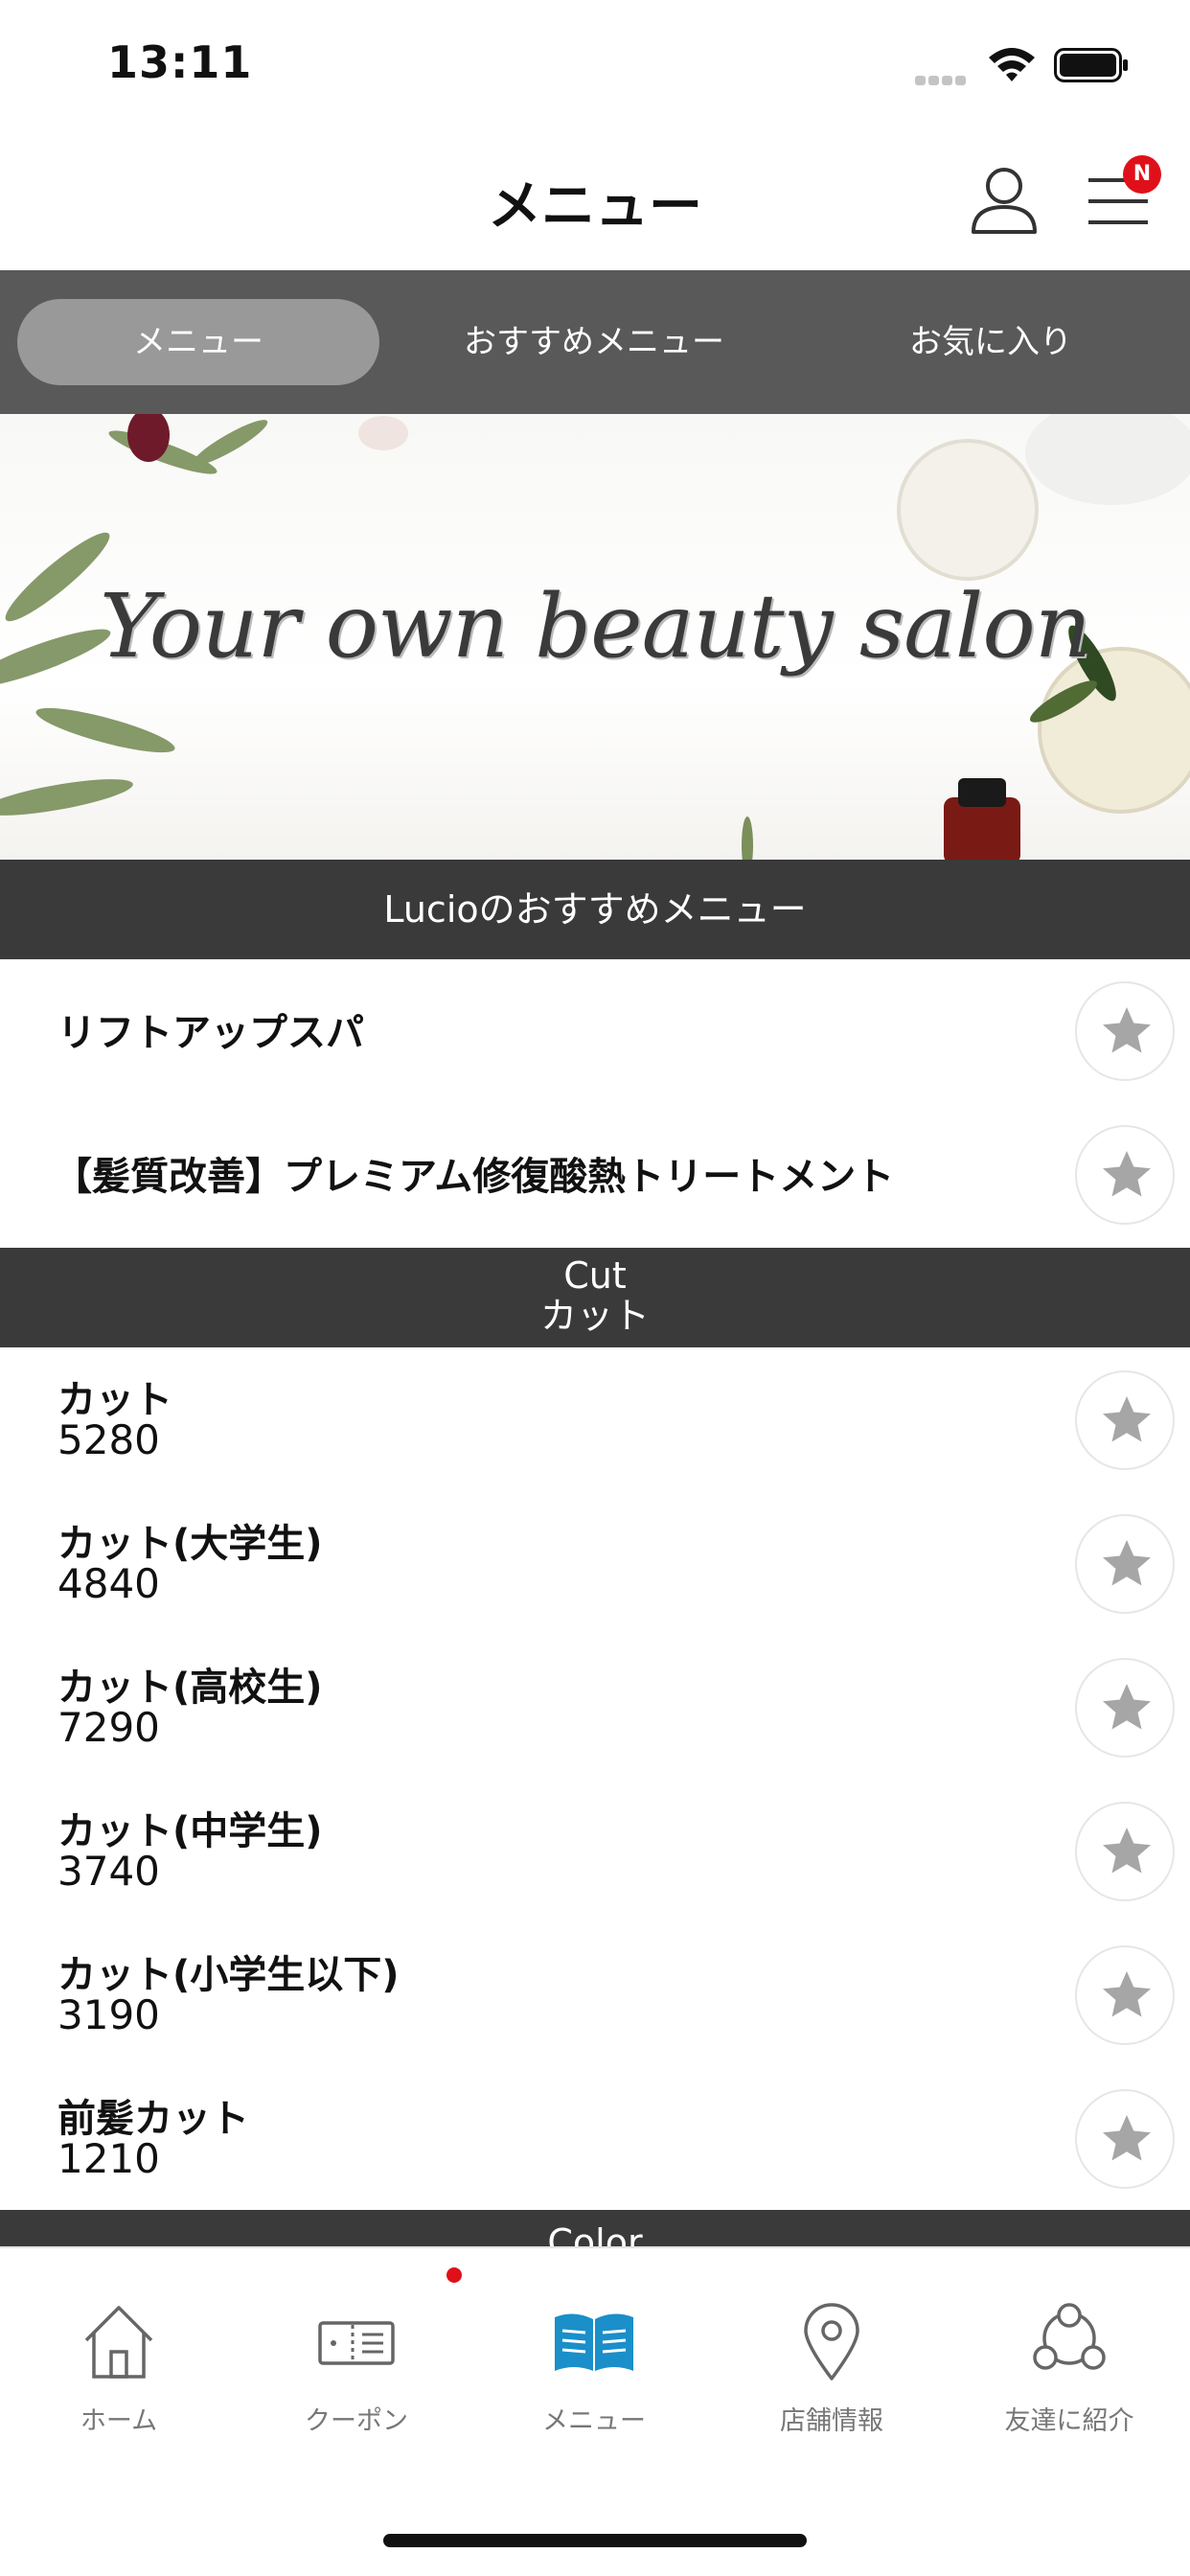 This screenshot has height=2576, width=1190. Describe the element at coordinates (832, 2421) in the screenshot. I see `tabbar-label: 店舗情報` at that location.